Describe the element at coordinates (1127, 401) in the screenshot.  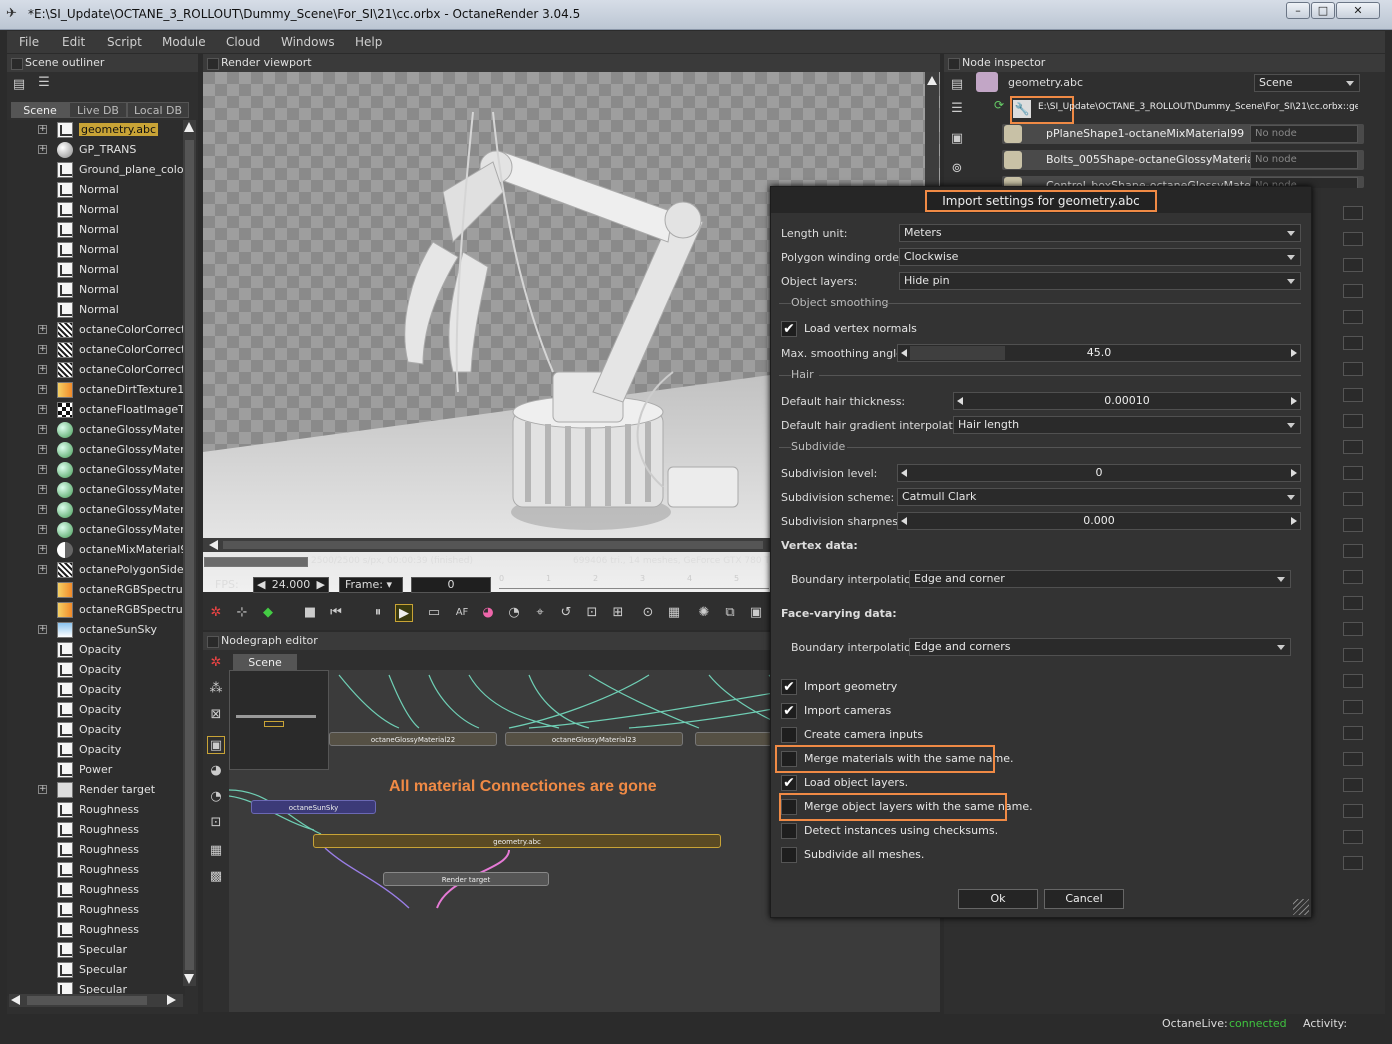
I see `hair-thickness-slider: 0.00010` at that location.